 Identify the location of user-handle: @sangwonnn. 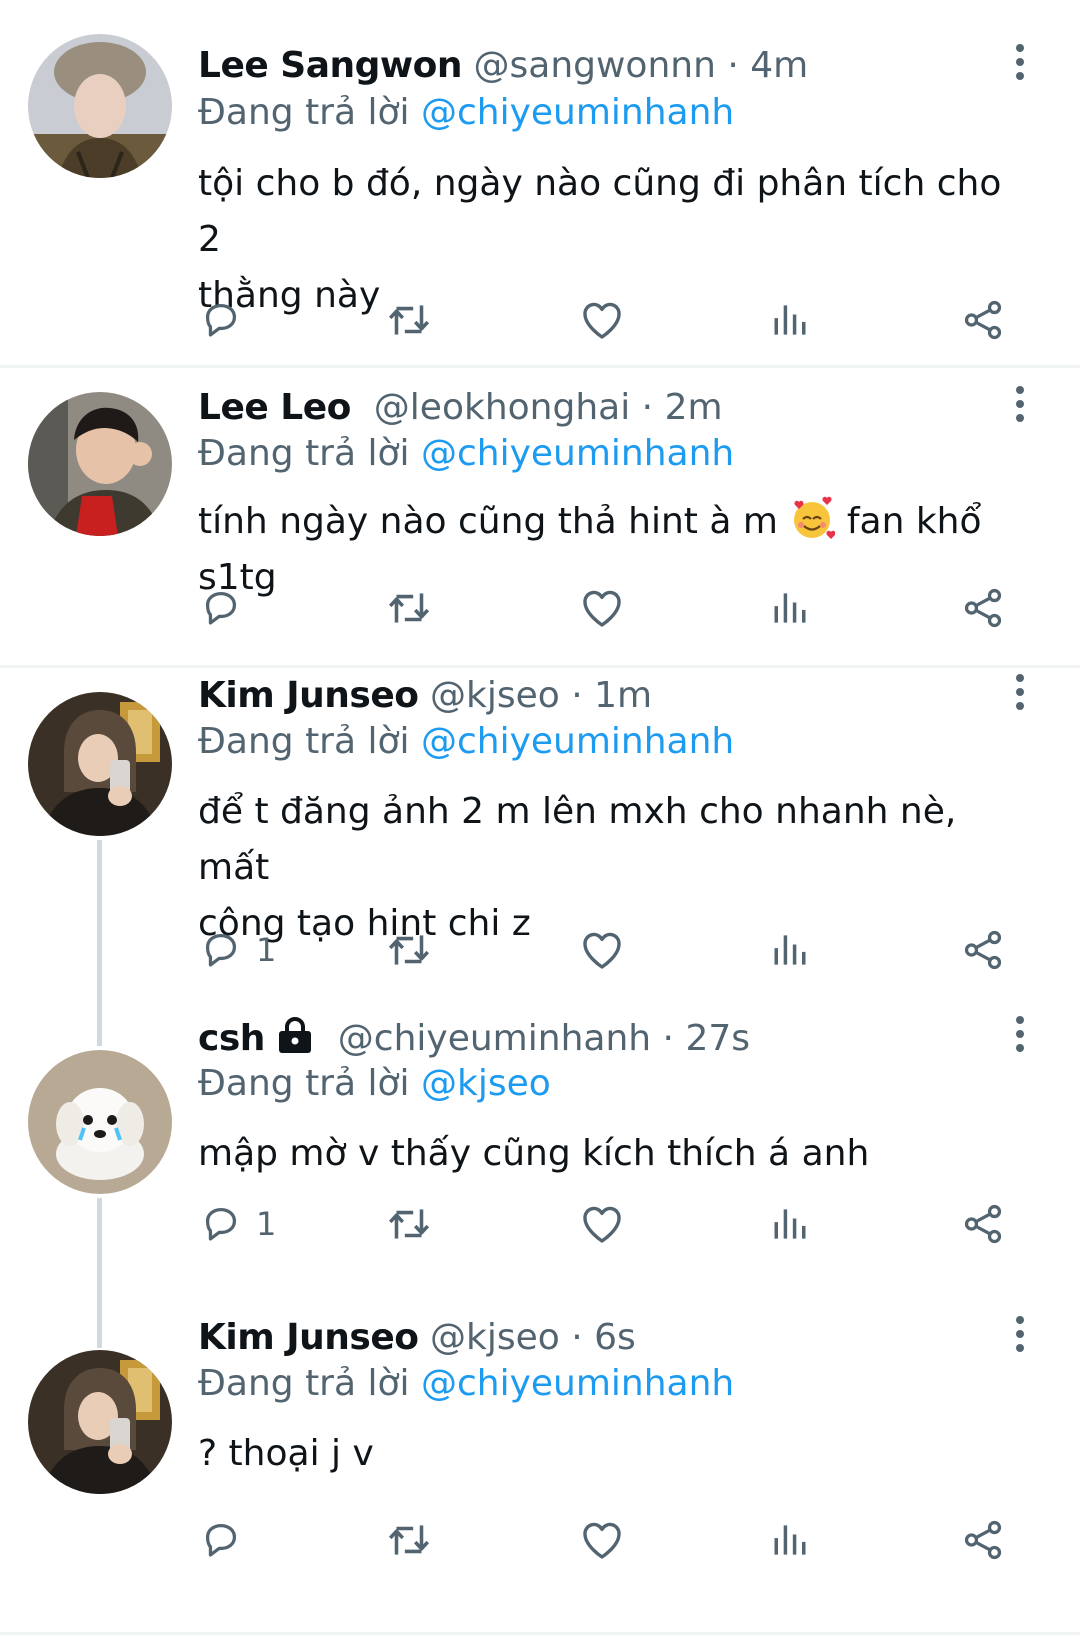
(595, 65).